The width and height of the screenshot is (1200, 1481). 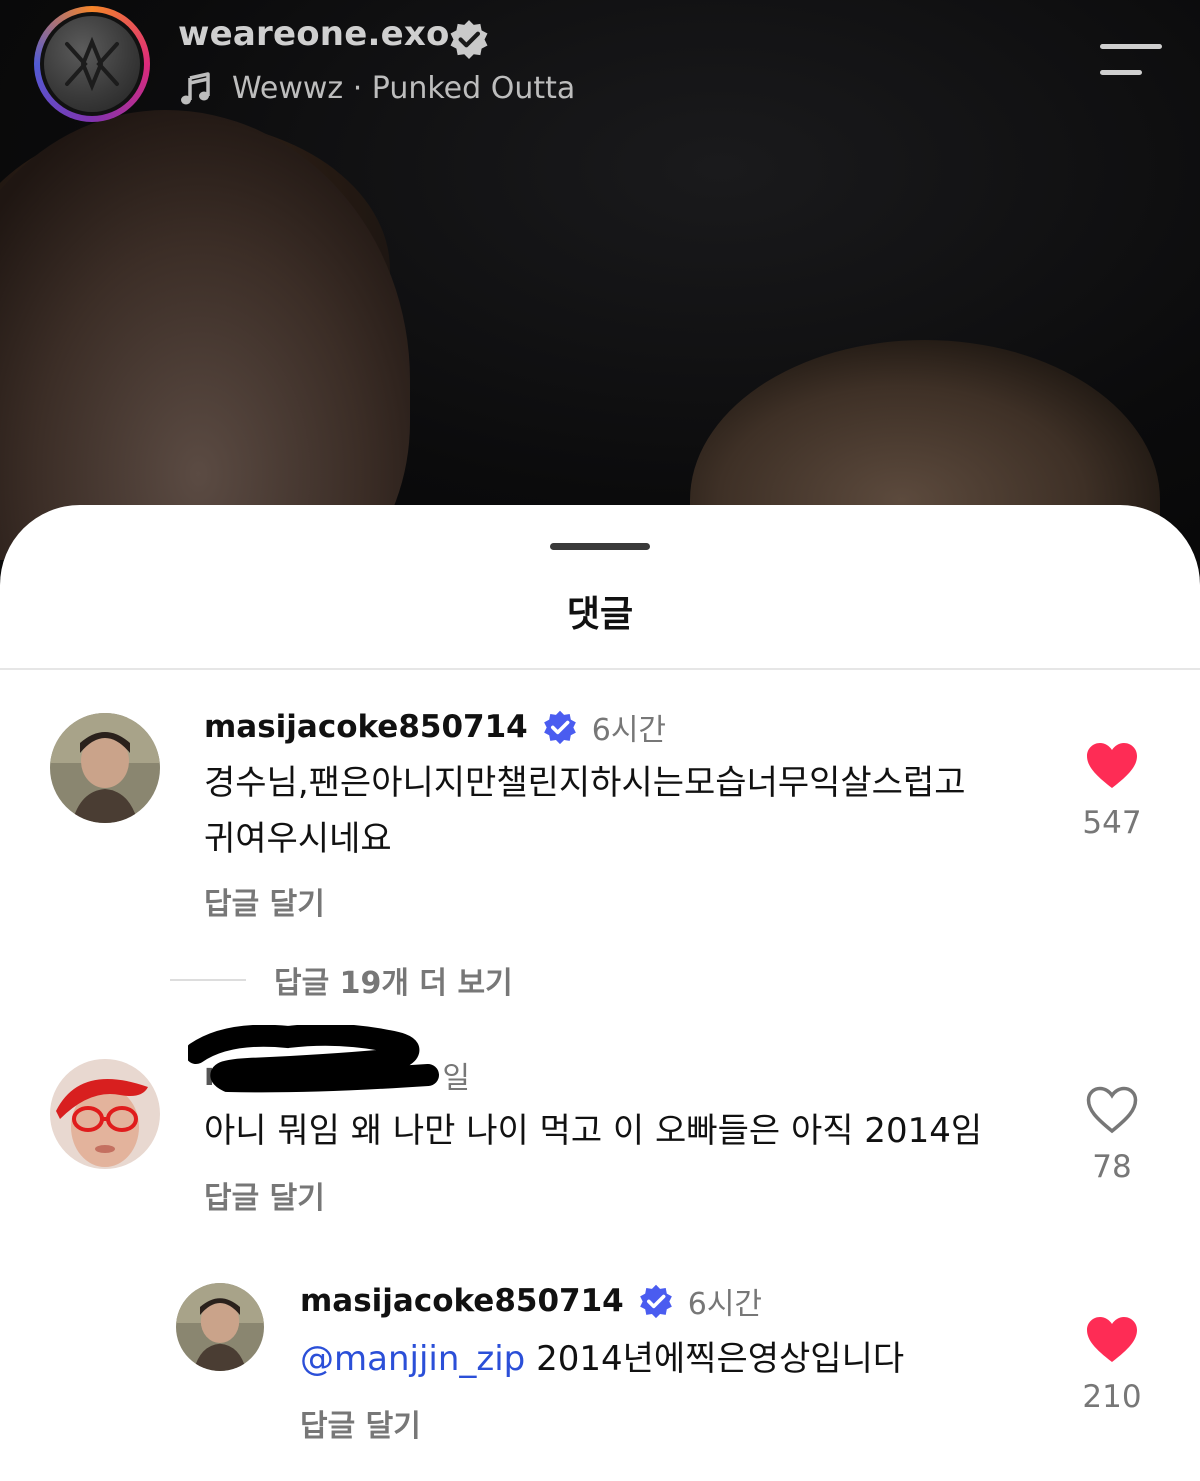 What do you see at coordinates (1131, 60) in the screenshot?
I see `menu-icon` at bounding box center [1131, 60].